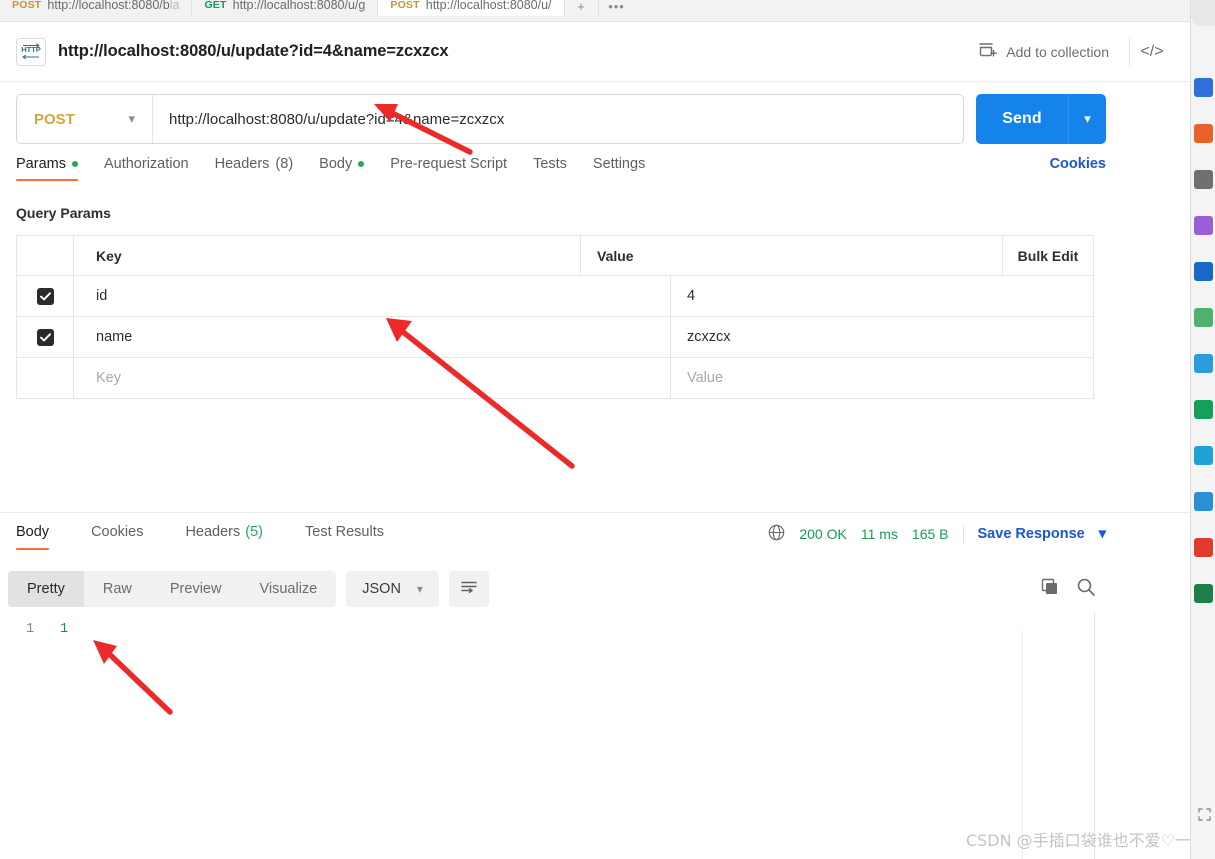  What do you see at coordinates (792, 255) in the screenshot?
I see `header-value: Value` at bounding box center [792, 255].